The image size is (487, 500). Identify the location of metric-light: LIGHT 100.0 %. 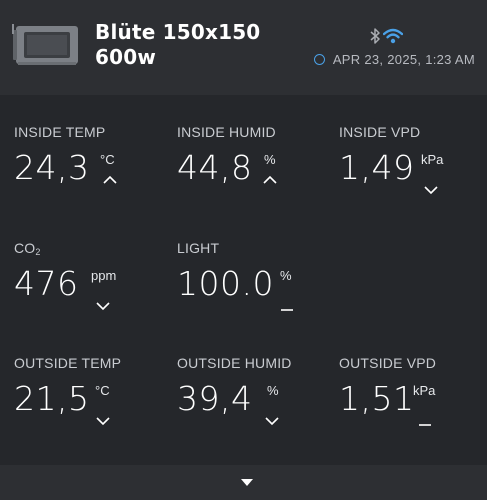
(252, 290).